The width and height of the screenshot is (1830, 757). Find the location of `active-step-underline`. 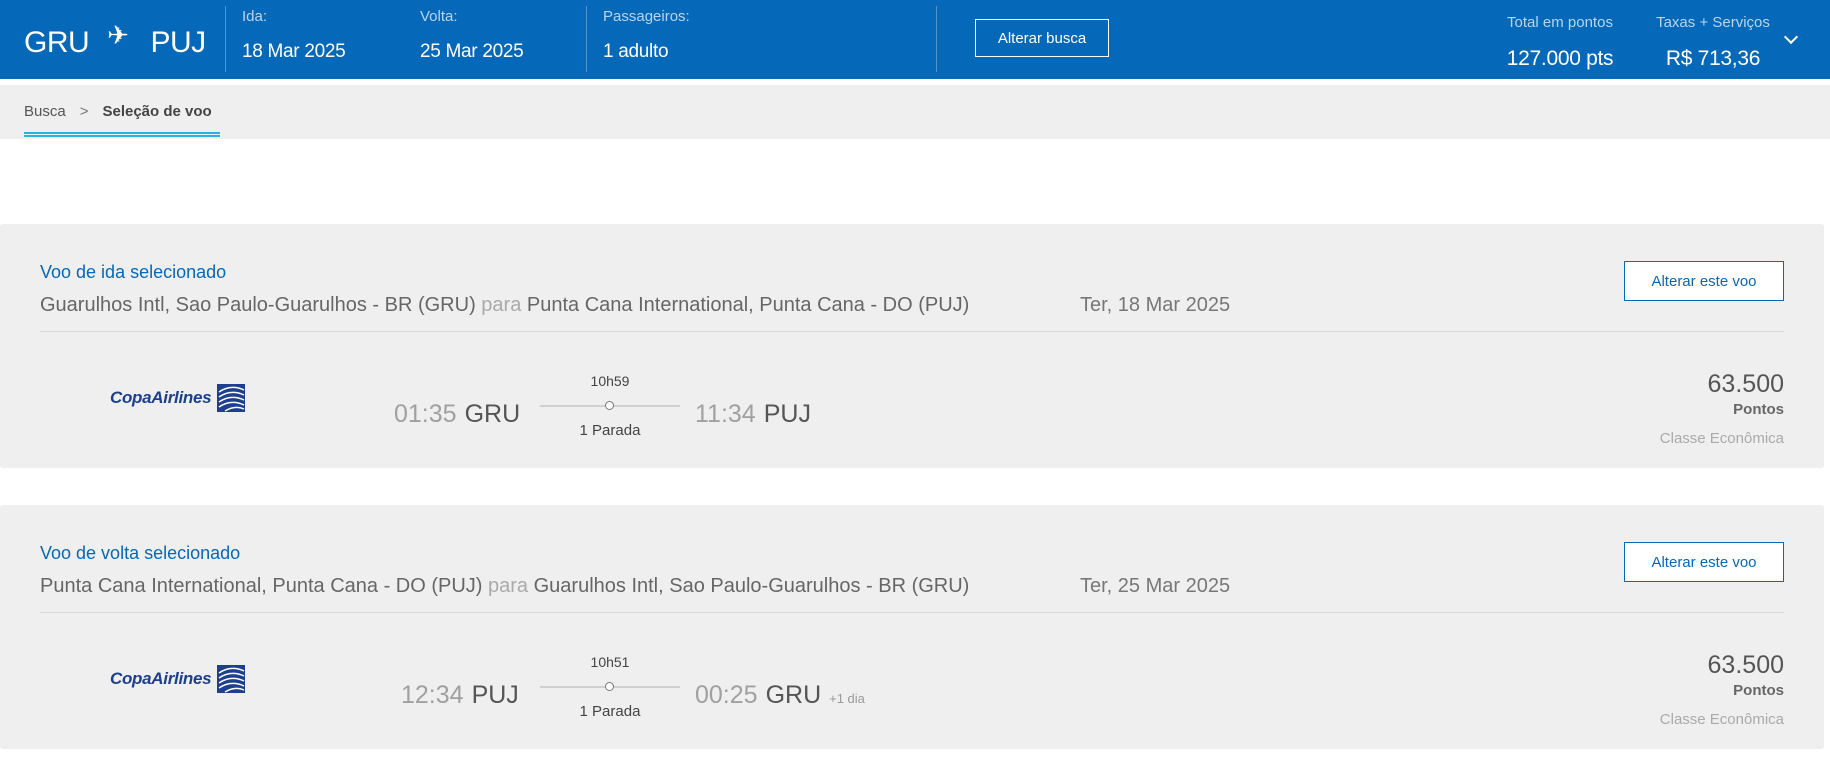

active-step-underline is located at coordinates (122, 134).